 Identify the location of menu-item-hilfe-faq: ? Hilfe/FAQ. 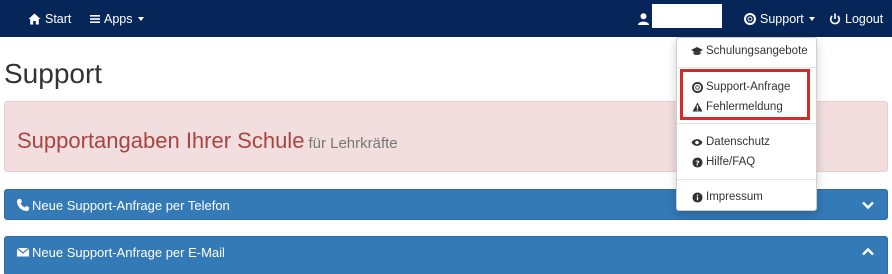
(723, 162).